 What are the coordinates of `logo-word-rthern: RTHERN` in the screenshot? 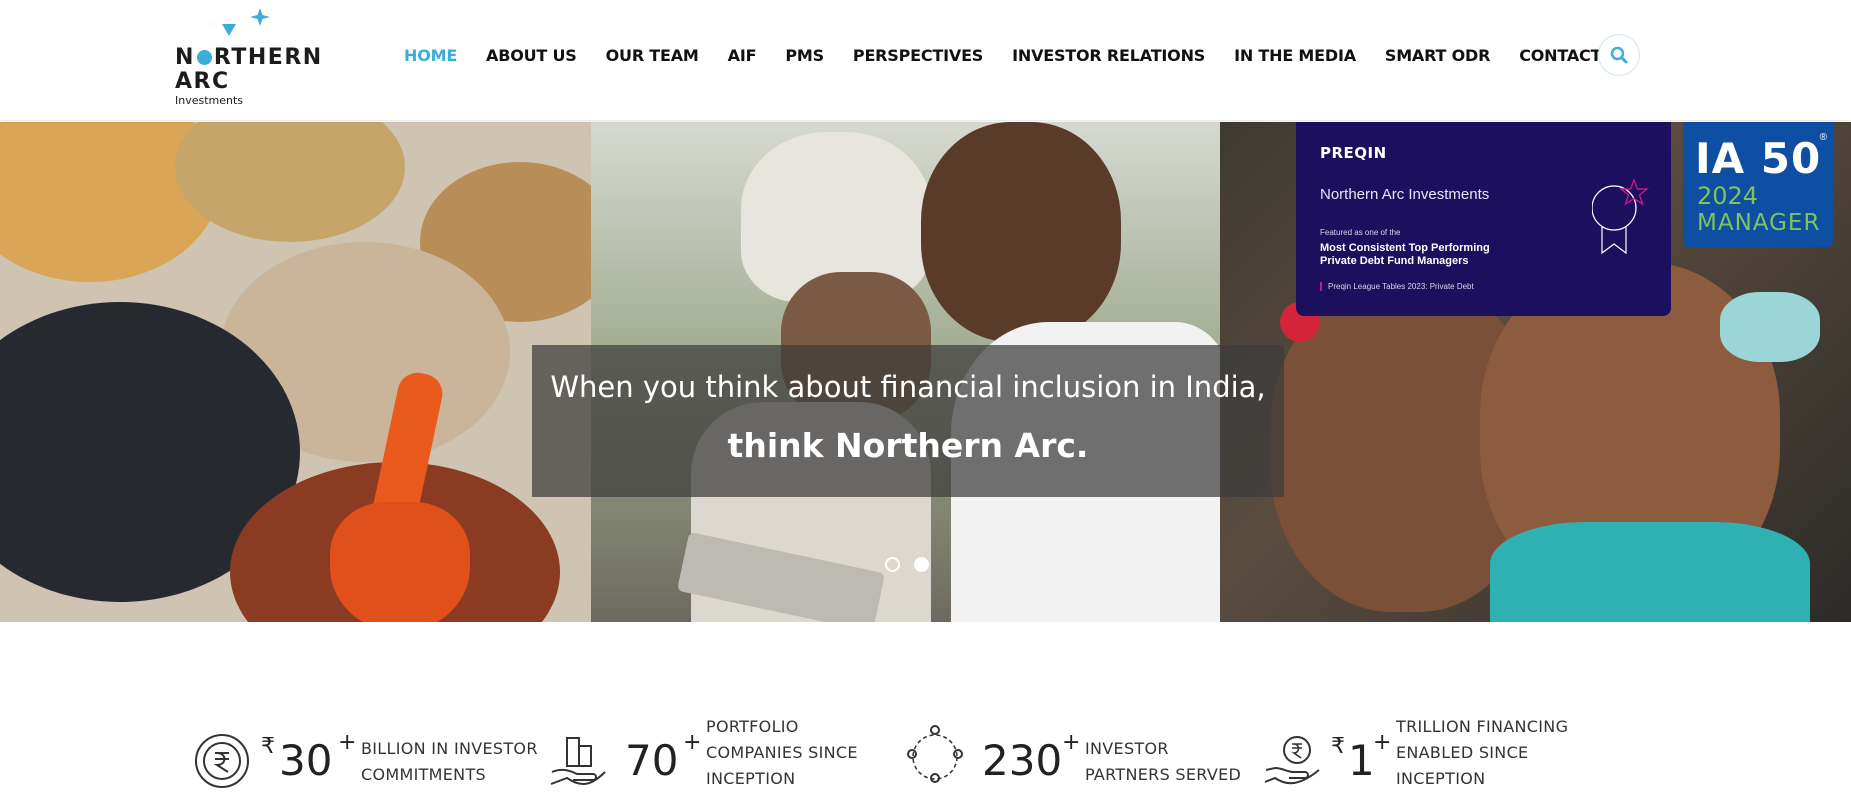 It's located at (268, 57).